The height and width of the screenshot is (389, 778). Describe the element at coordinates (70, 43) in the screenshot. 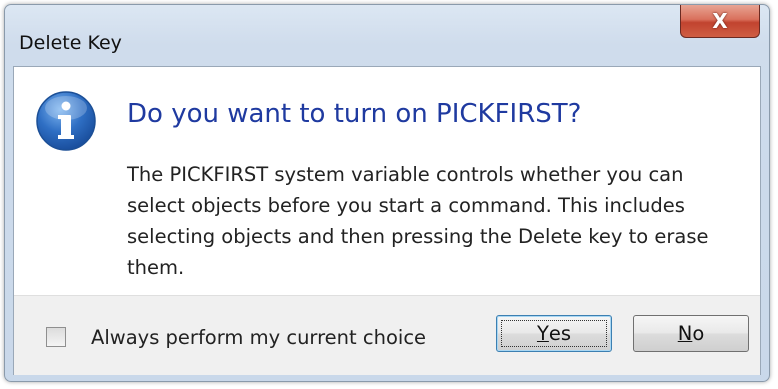

I see `window-title: Delete Key` at that location.